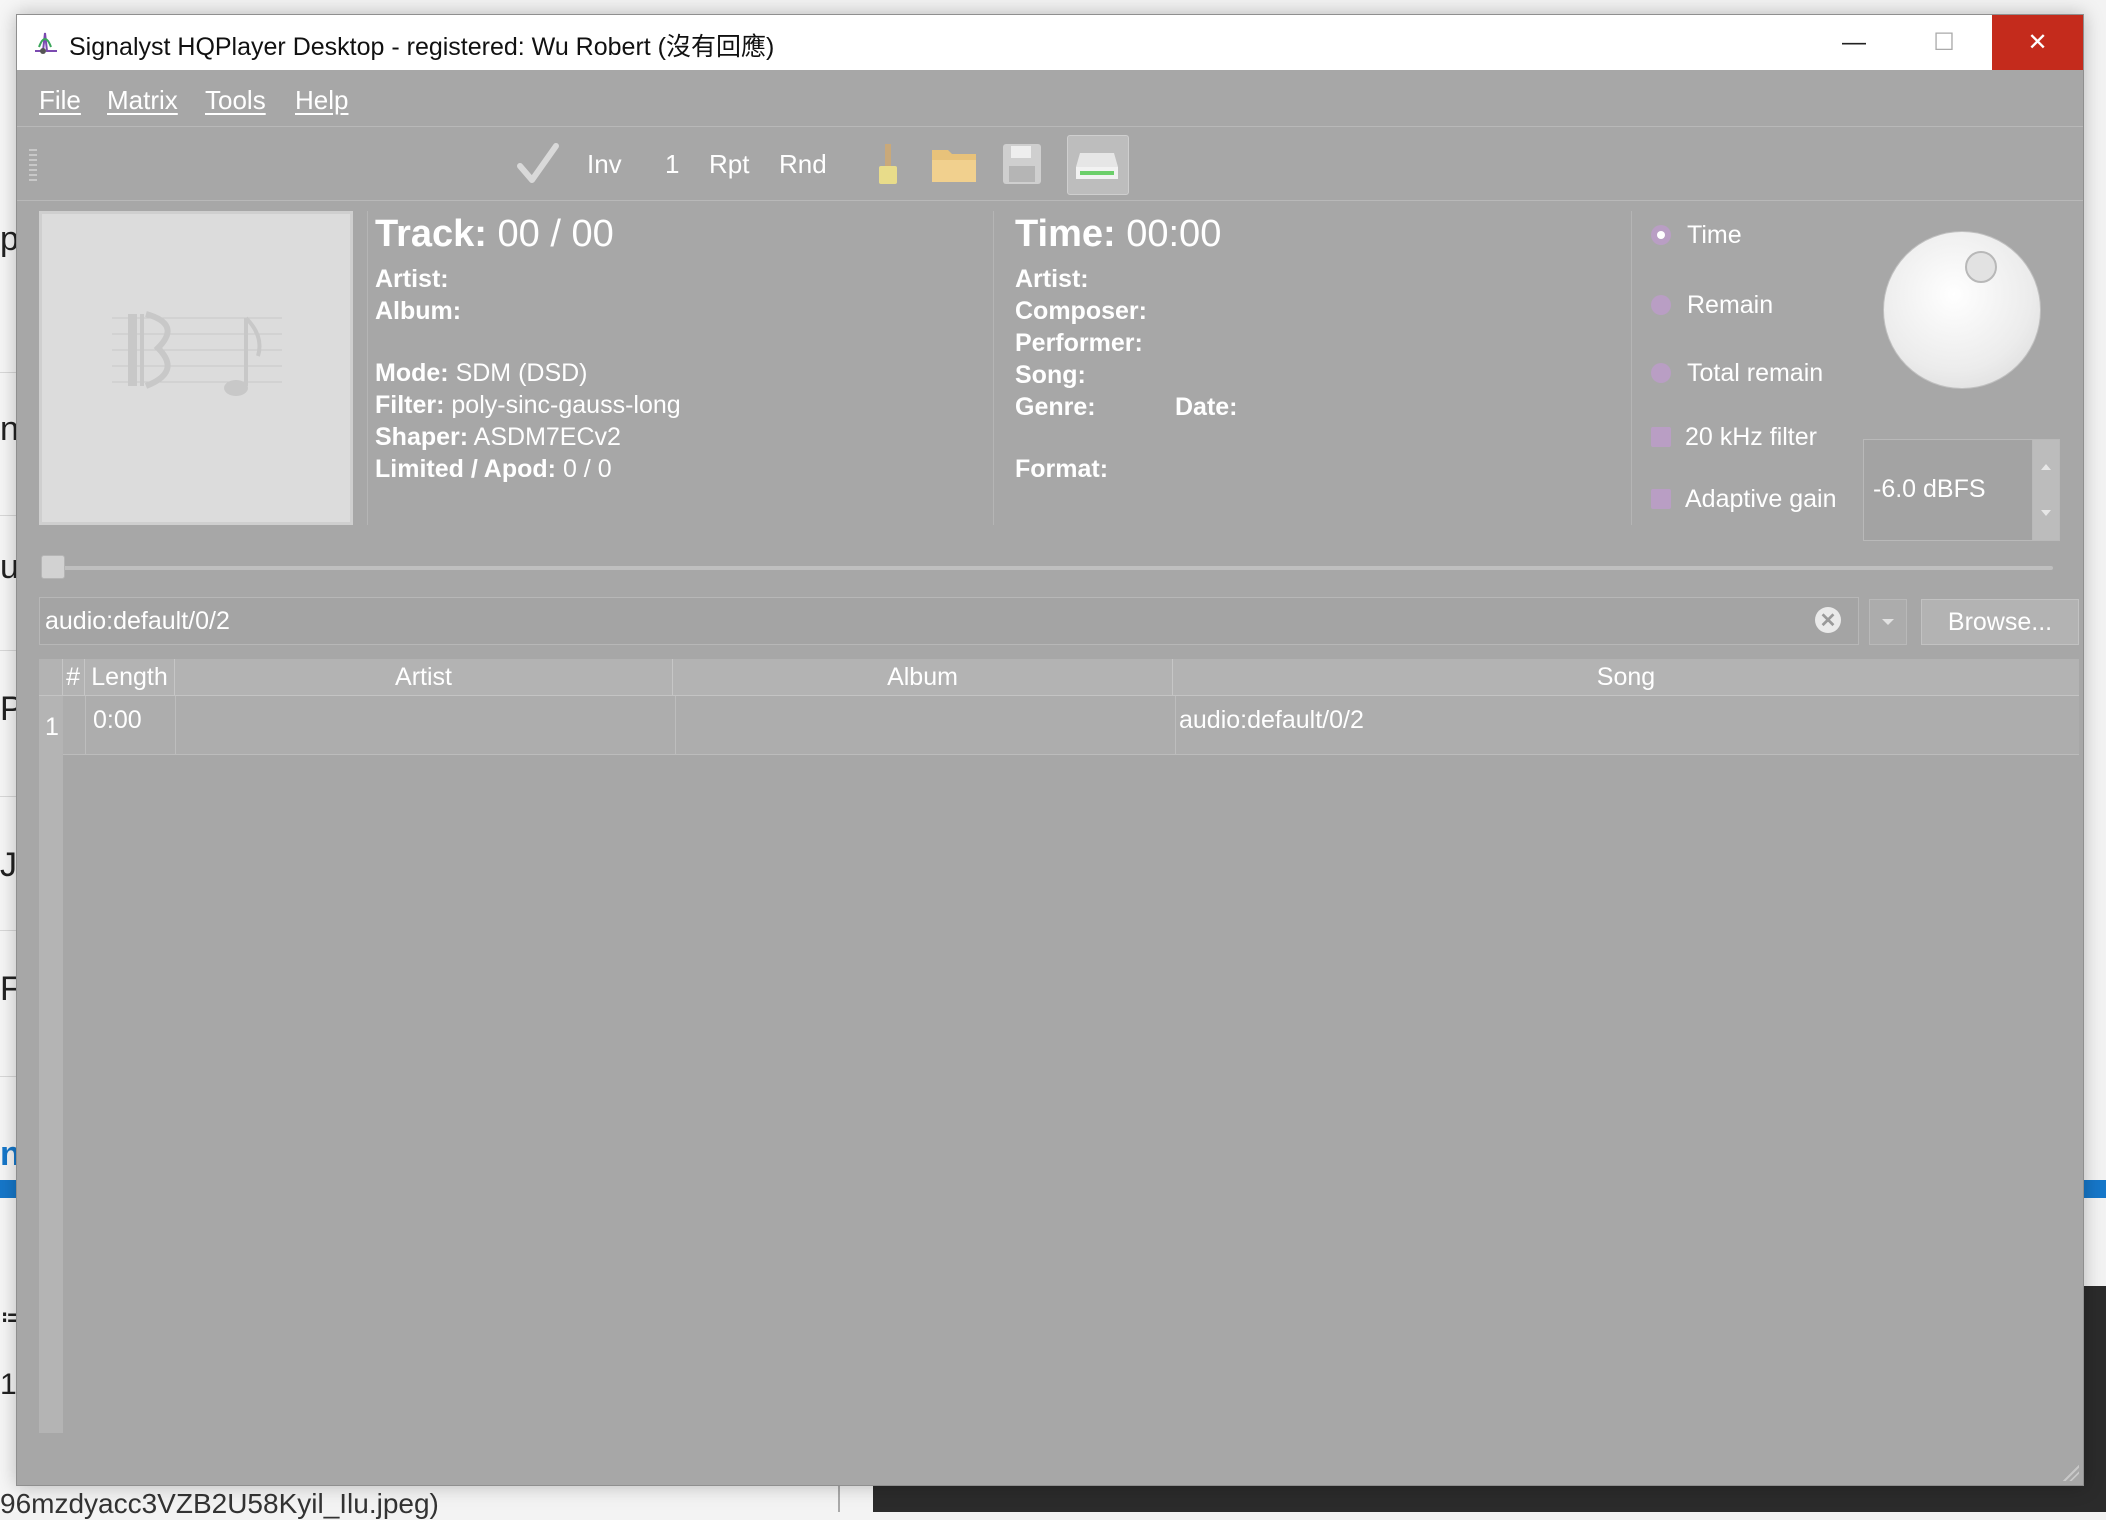 The width and height of the screenshot is (2106, 1520). What do you see at coordinates (2046, 490) in the screenshot?
I see `gain-spin-buttons` at bounding box center [2046, 490].